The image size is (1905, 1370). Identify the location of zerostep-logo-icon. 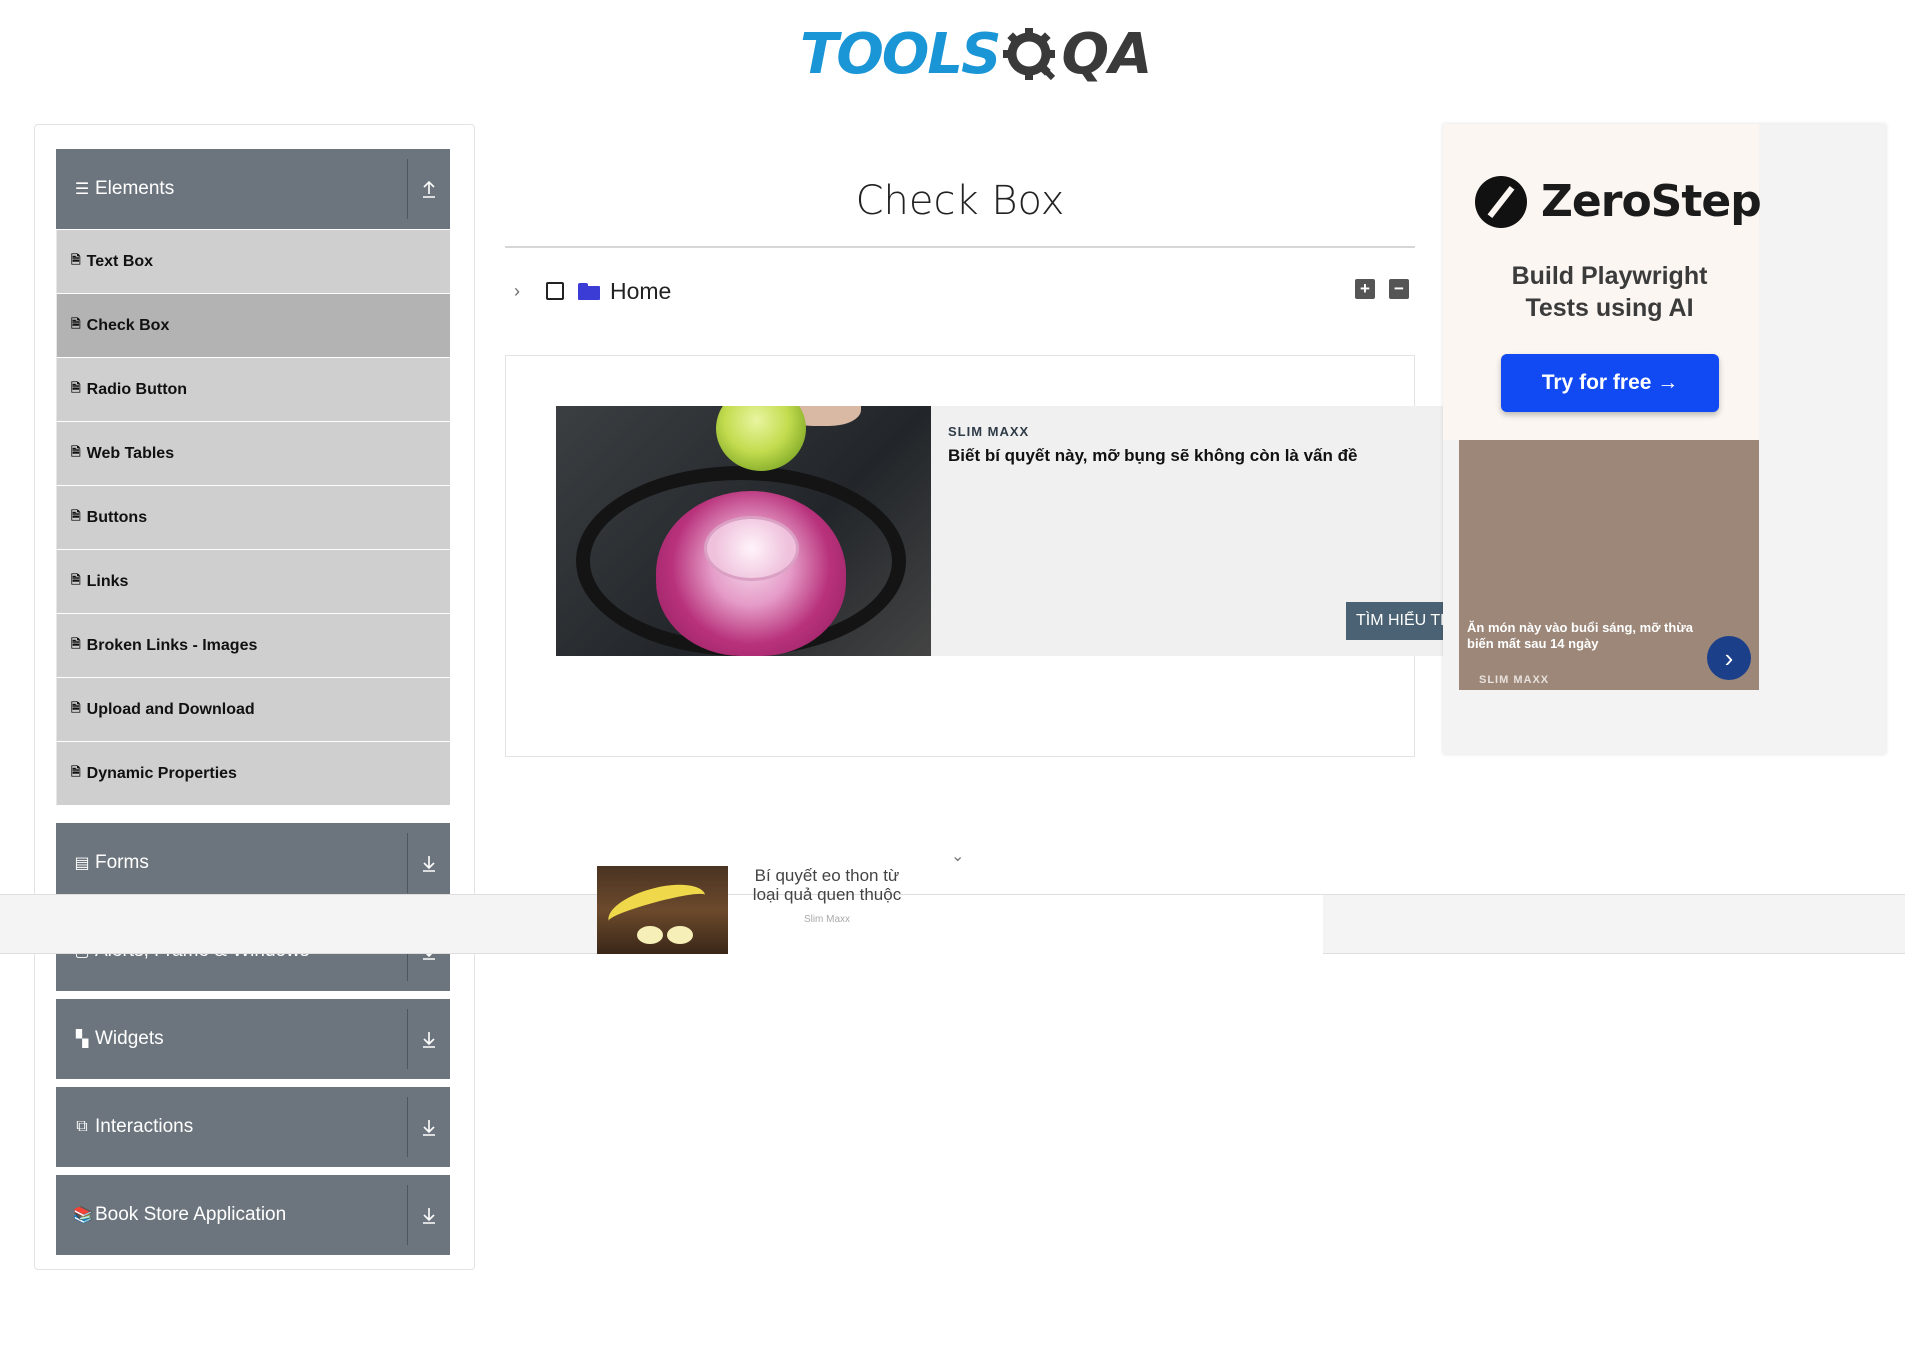
(1501, 202).